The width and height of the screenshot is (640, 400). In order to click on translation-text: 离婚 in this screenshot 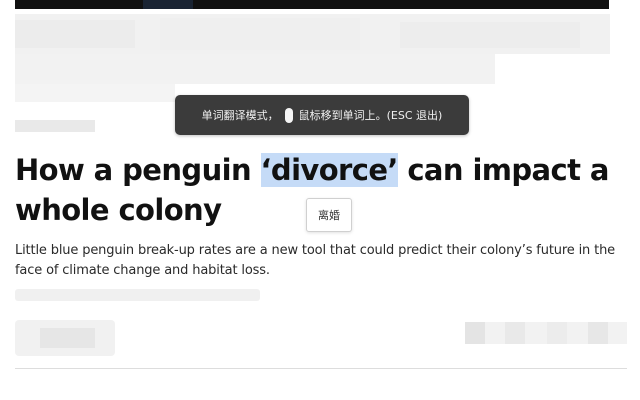, I will do `click(329, 215)`.